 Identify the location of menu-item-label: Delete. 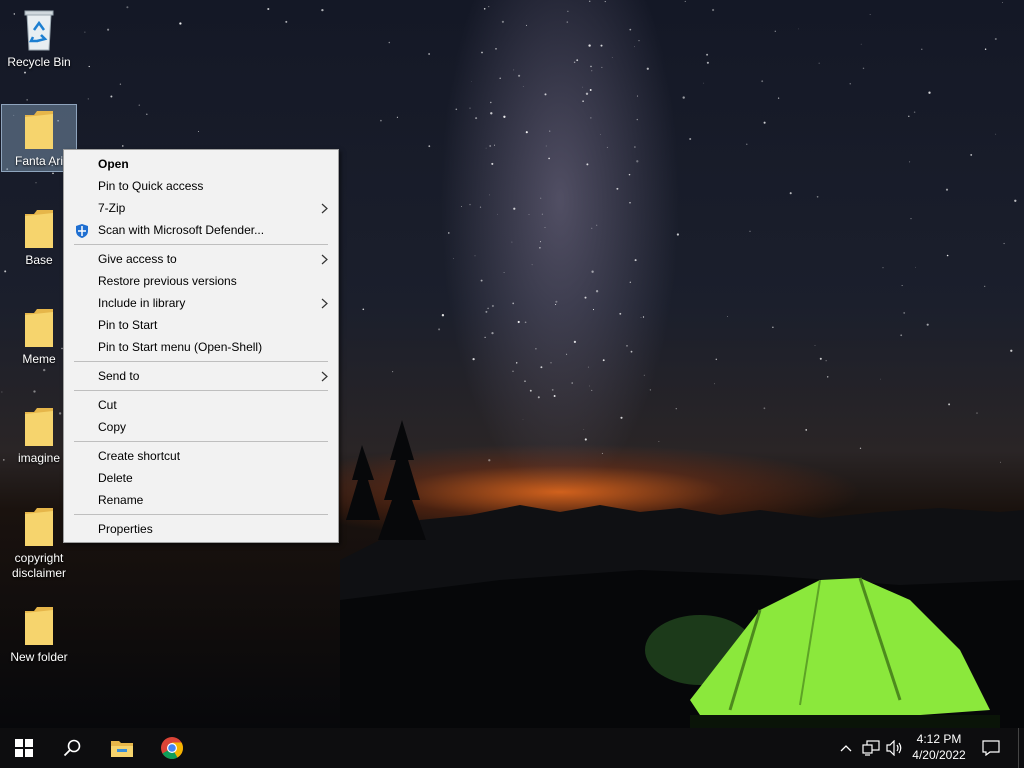
(115, 478).